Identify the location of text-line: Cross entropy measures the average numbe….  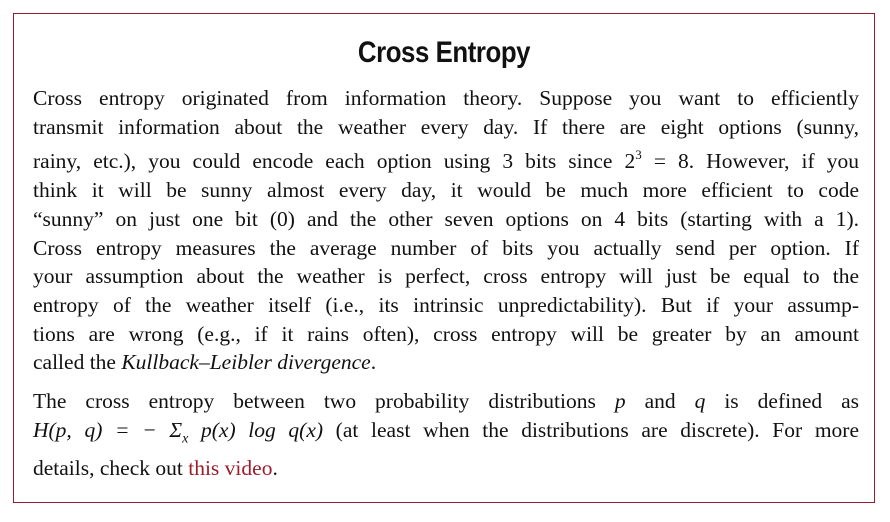
(446, 247).